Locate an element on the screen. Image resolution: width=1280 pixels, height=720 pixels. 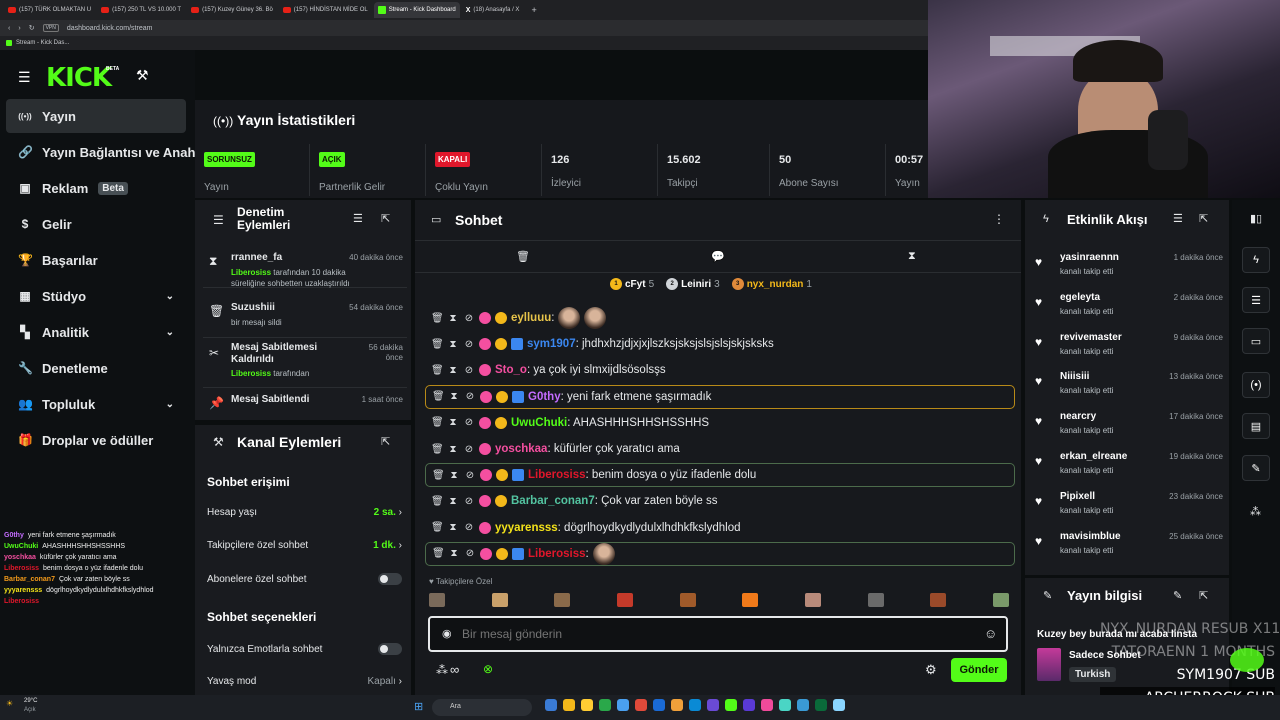
slow-mode-setting: Yavaş mod Kapalı › is located at coordinates (304, 681).